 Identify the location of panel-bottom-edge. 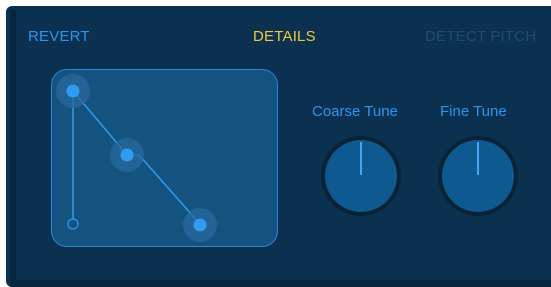
(280, 283).